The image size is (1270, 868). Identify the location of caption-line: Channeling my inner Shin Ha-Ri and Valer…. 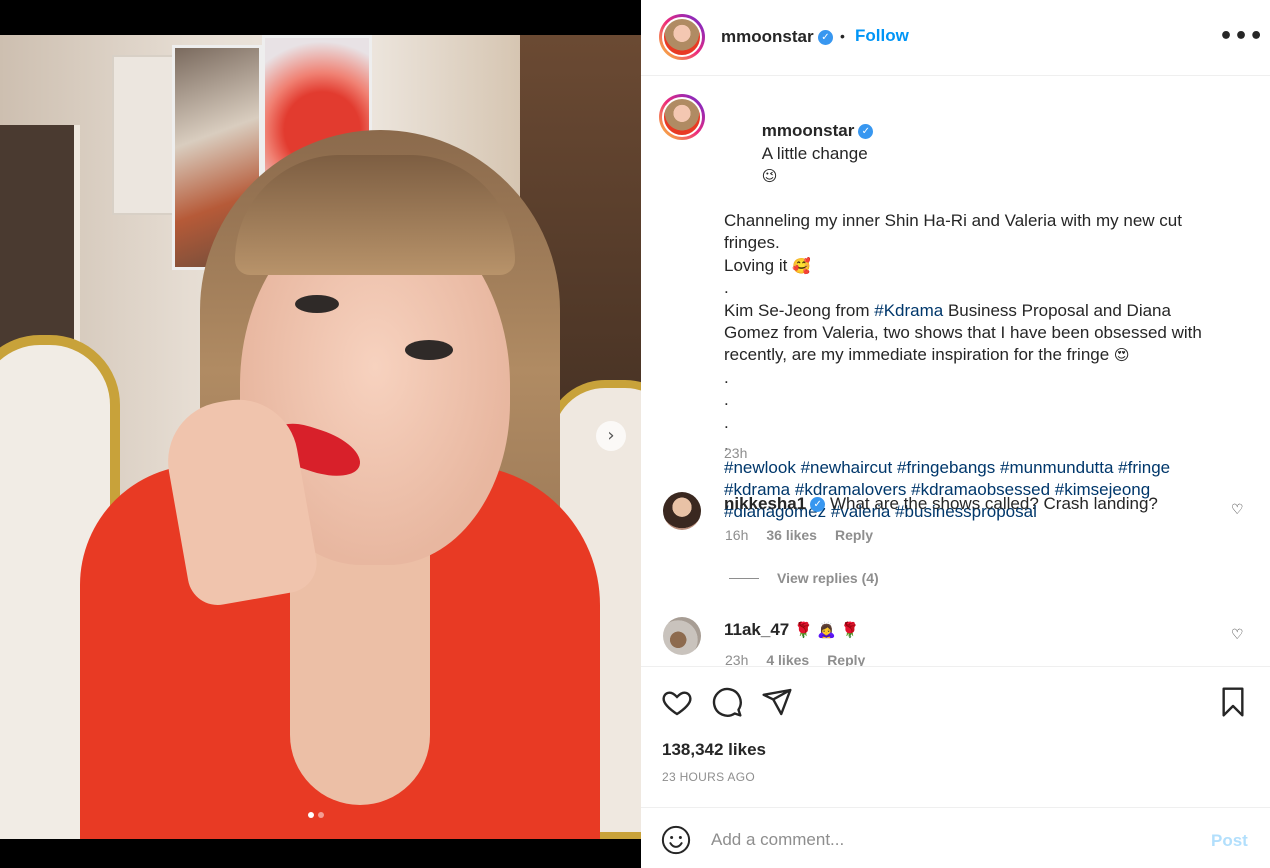
(955, 232).